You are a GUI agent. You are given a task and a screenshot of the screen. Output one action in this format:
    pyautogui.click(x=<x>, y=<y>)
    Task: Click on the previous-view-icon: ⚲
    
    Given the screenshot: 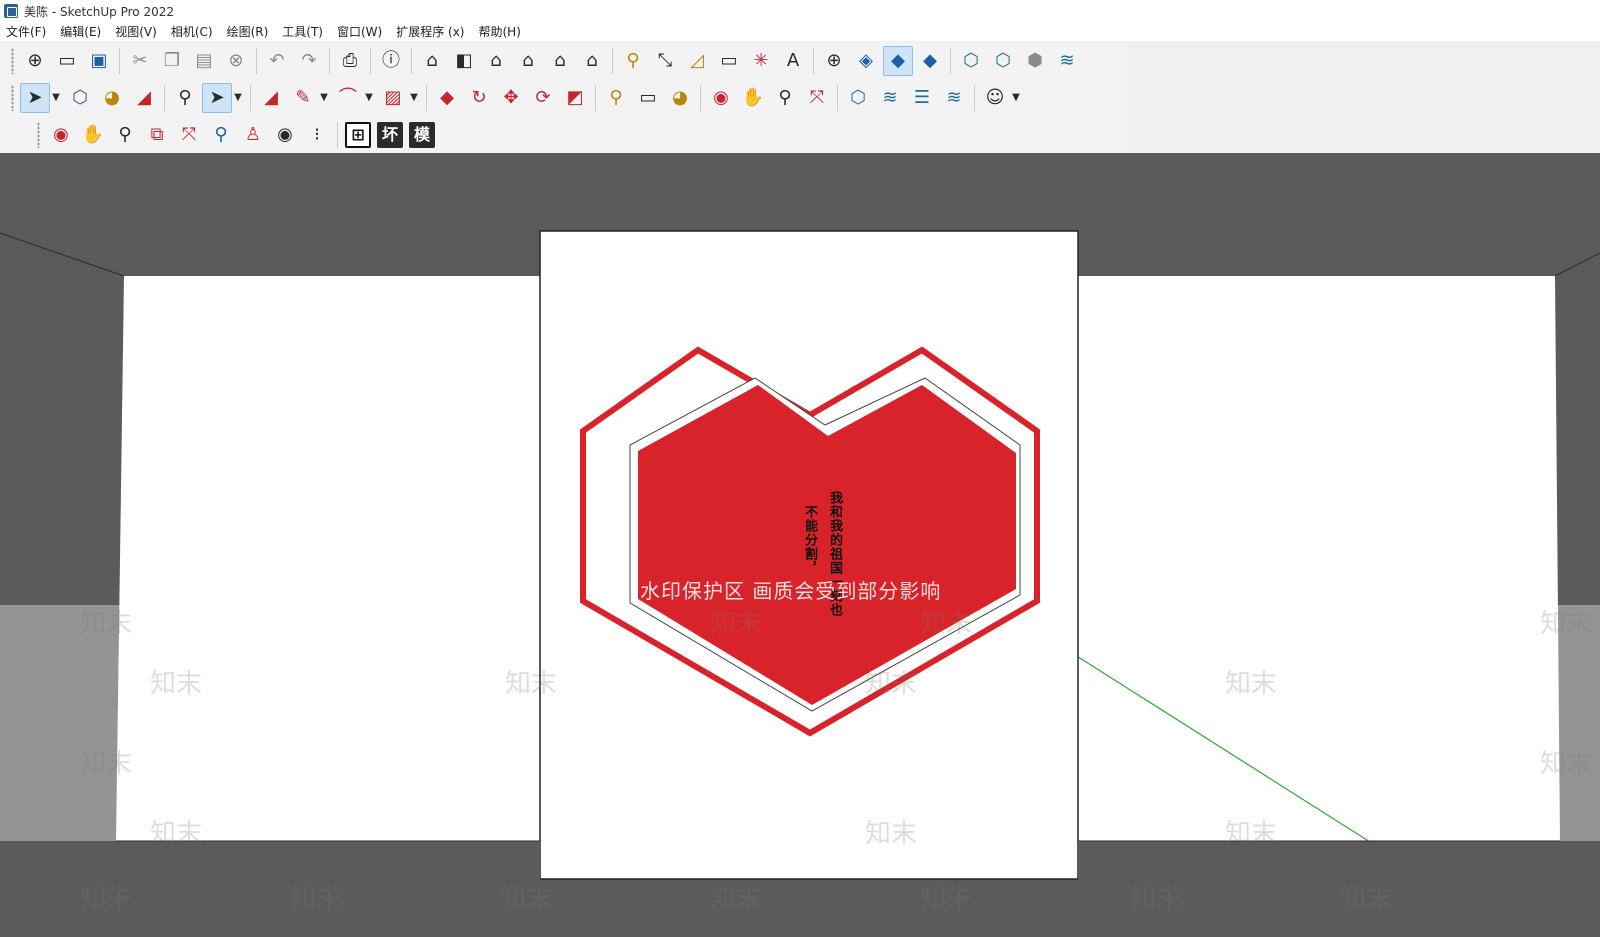 What is the action you would take?
    pyautogui.click(x=221, y=135)
    